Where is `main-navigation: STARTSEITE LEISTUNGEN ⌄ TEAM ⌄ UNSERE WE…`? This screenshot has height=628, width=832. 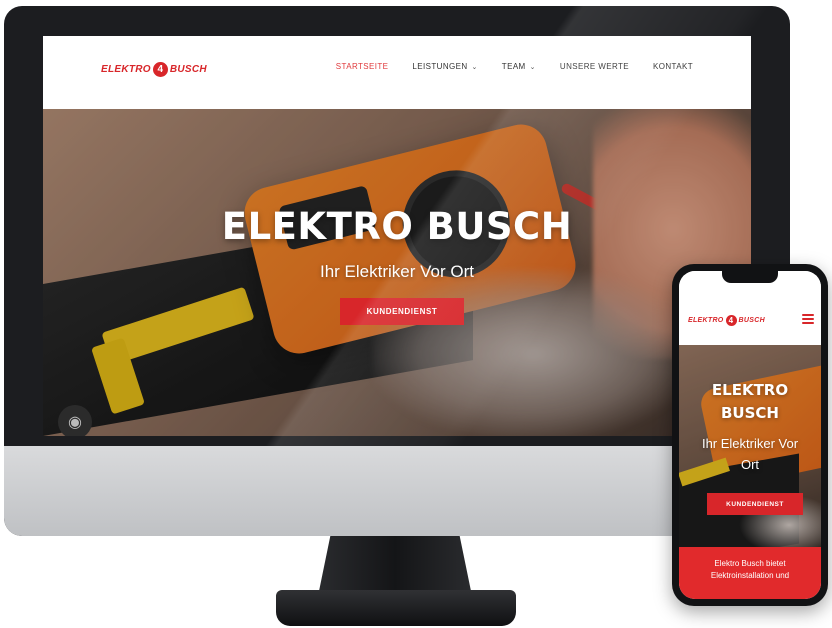
main-navigation: STARTSEITE LEISTUNGEN ⌄ TEAM ⌄ UNSERE WE… is located at coordinates (514, 66).